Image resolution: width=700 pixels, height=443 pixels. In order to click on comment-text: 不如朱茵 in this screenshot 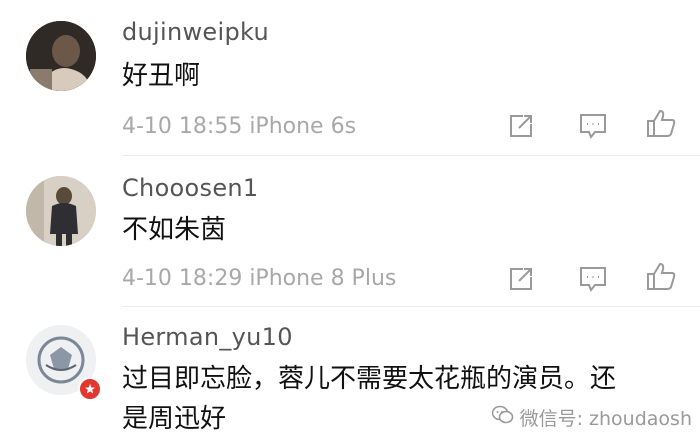, I will do `click(174, 230)`.